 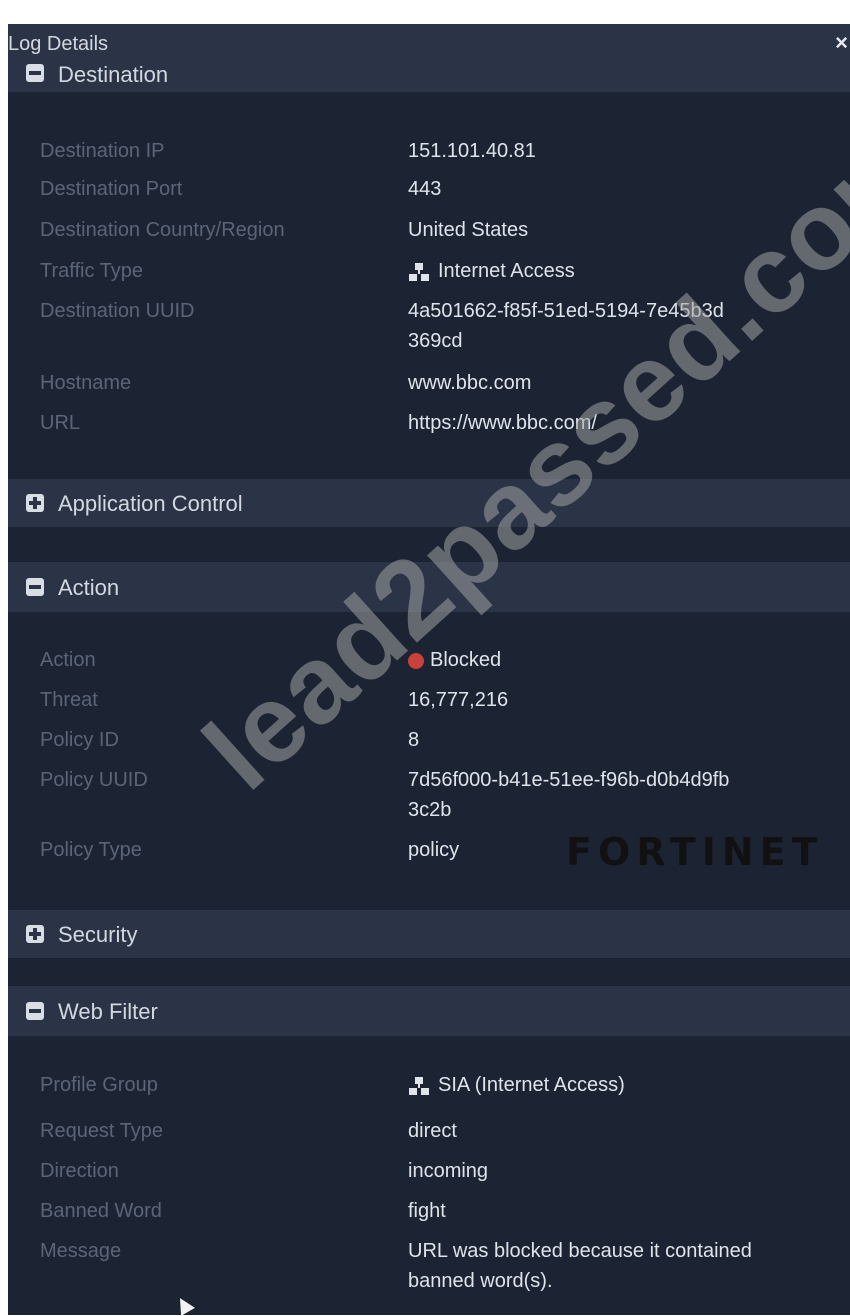 I want to click on hostname-value: www.bbc.com, so click(x=470, y=383).